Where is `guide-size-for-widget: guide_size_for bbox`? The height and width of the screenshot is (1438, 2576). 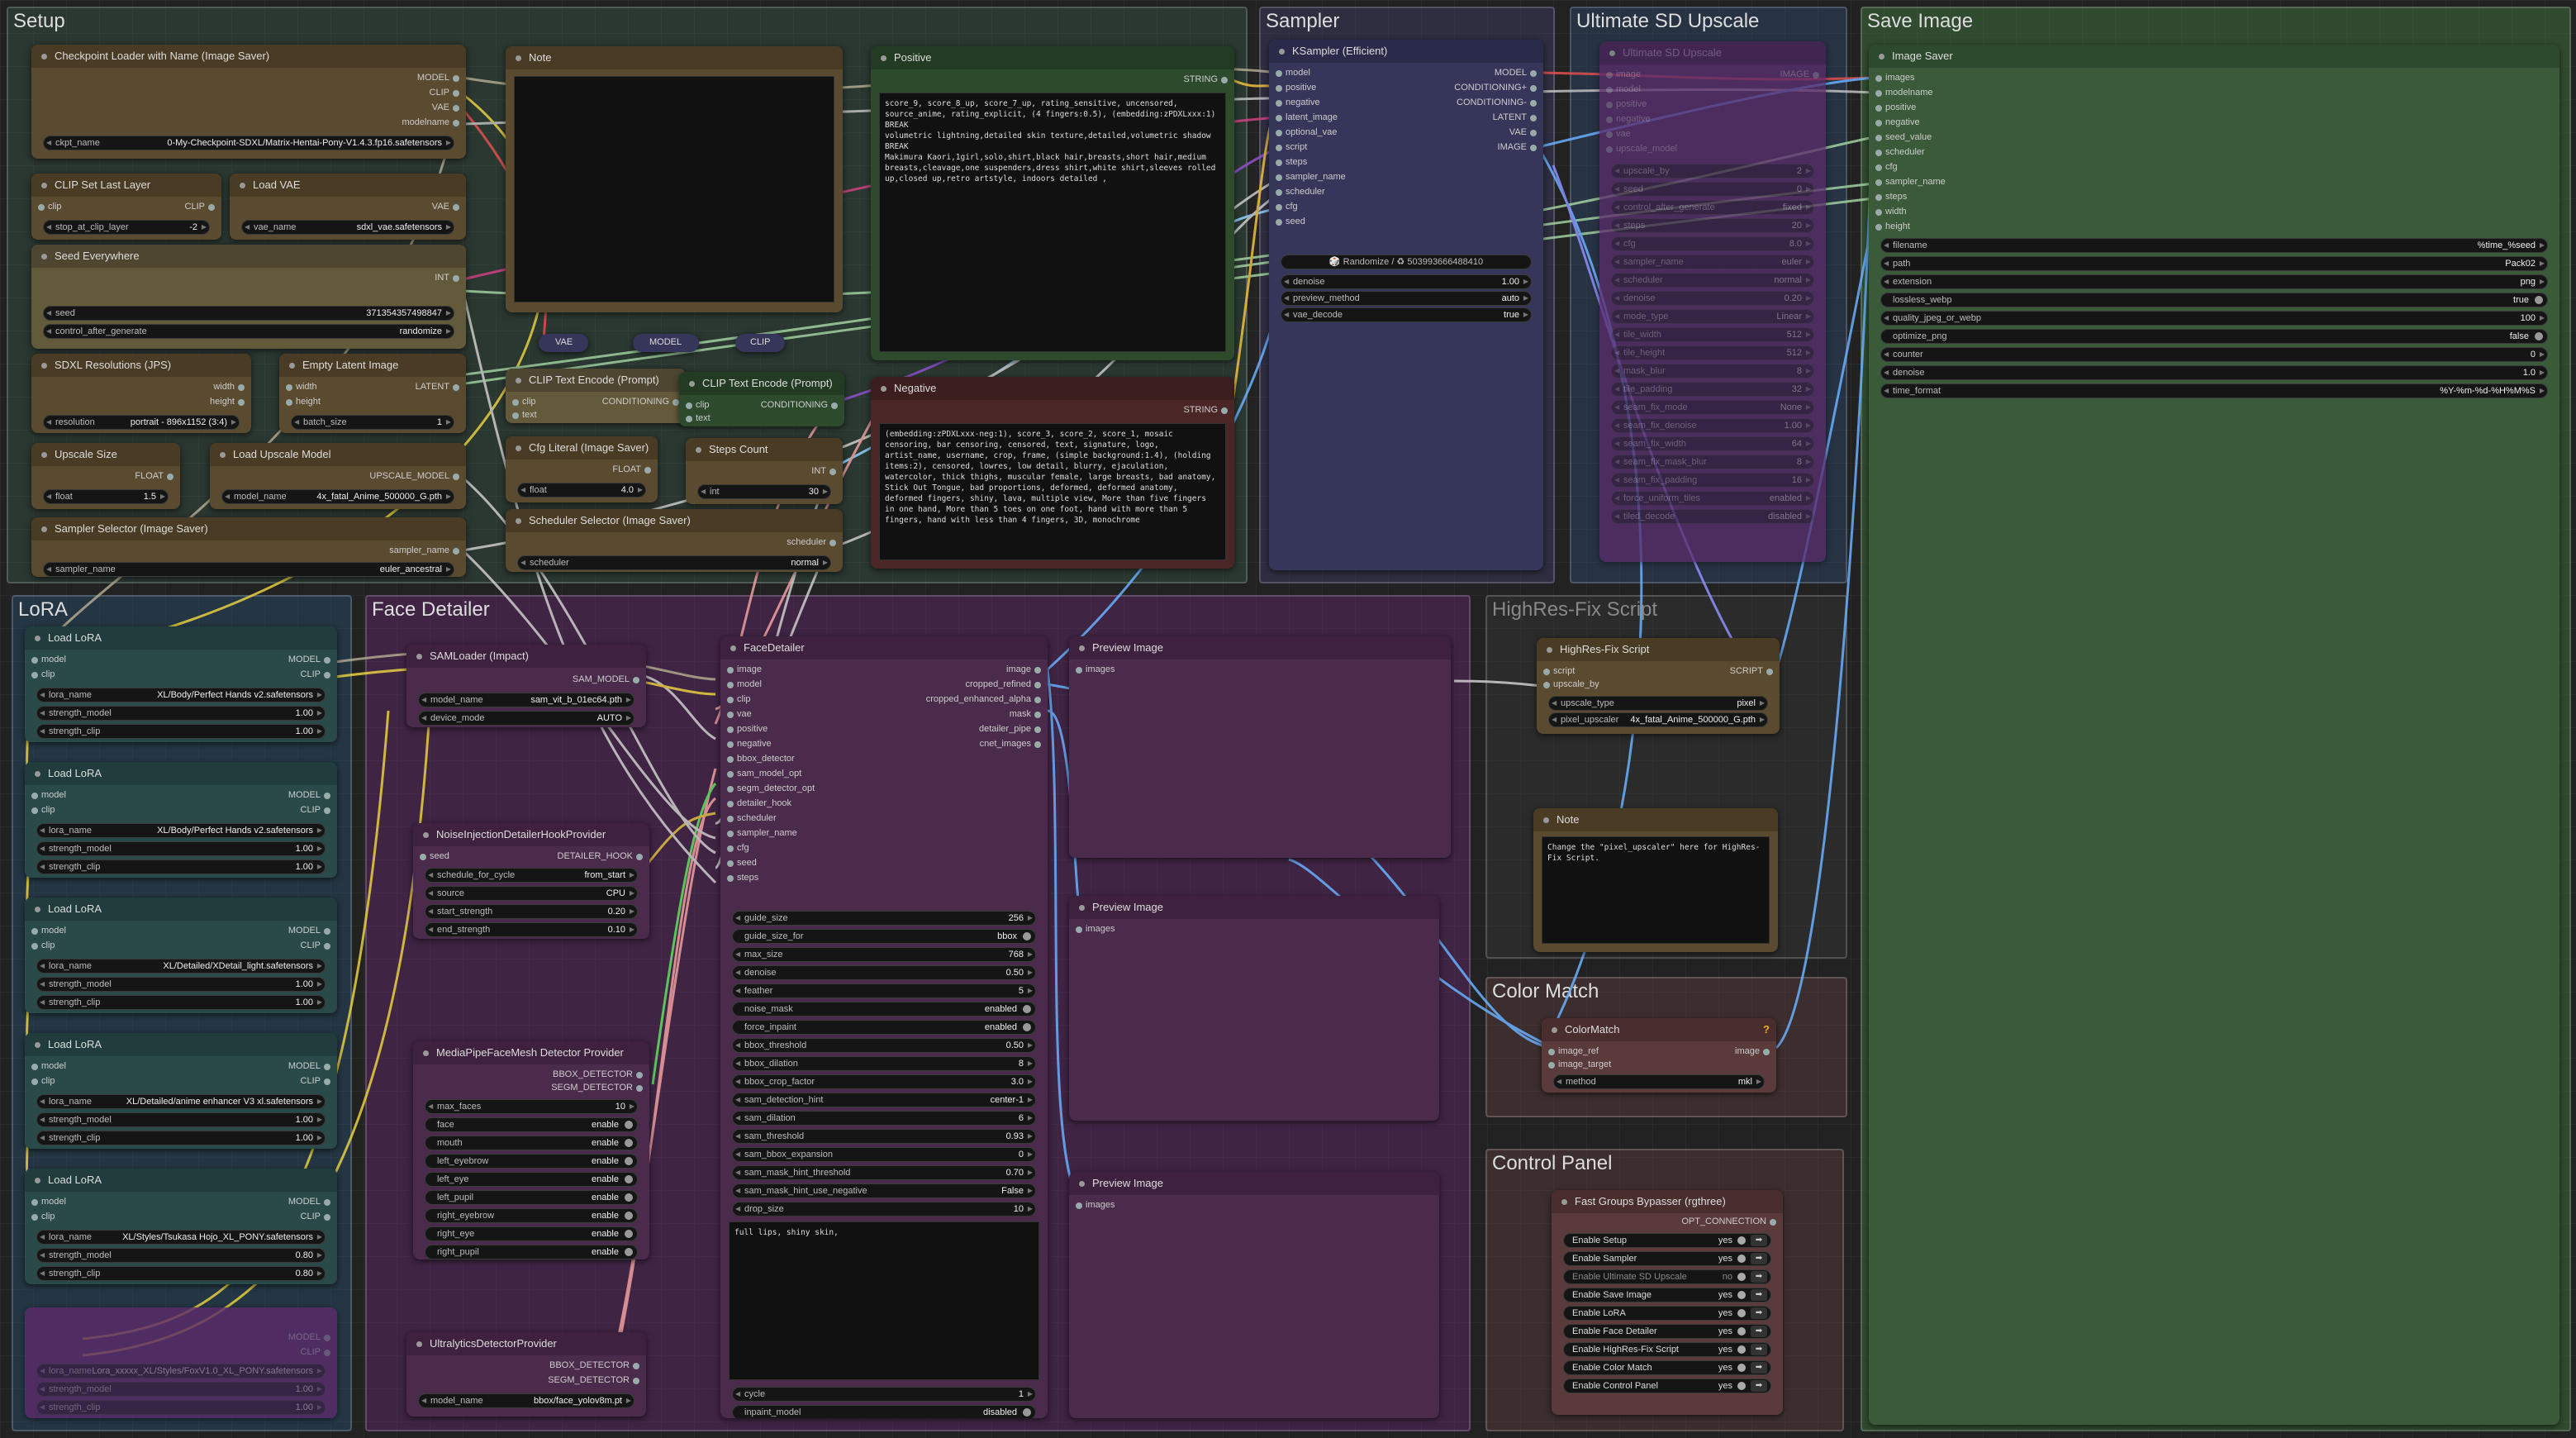
guide-size-for-widget: guide_size_for bbox is located at coordinates (884, 937).